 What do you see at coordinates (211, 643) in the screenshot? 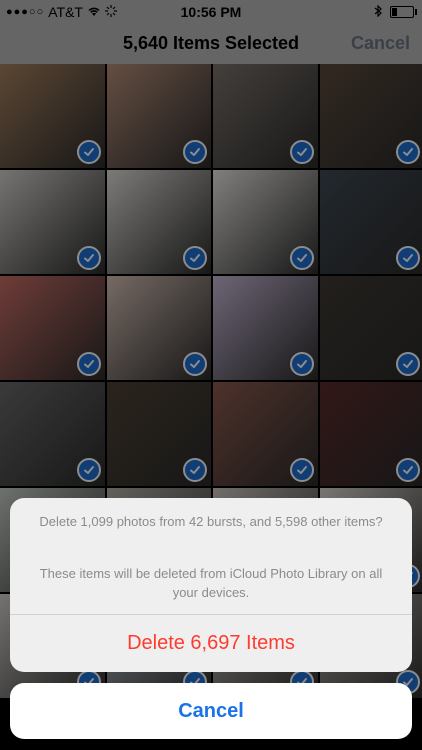
I see `delete-items-button: Delete 6,697 Items` at bounding box center [211, 643].